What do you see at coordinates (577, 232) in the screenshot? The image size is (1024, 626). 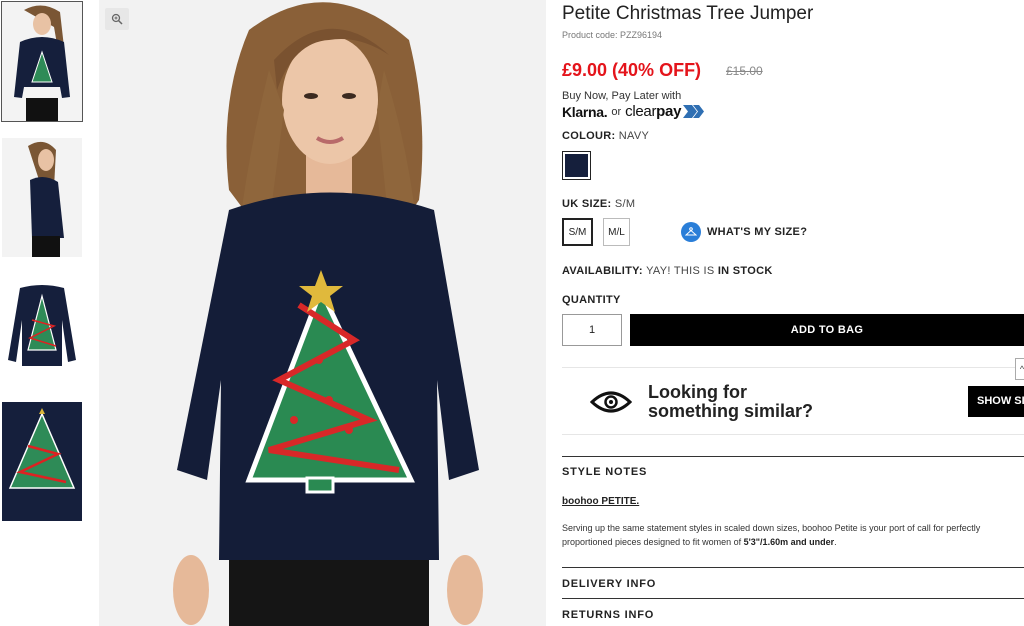 I see `size-option-s-m: S/M` at bounding box center [577, 232].